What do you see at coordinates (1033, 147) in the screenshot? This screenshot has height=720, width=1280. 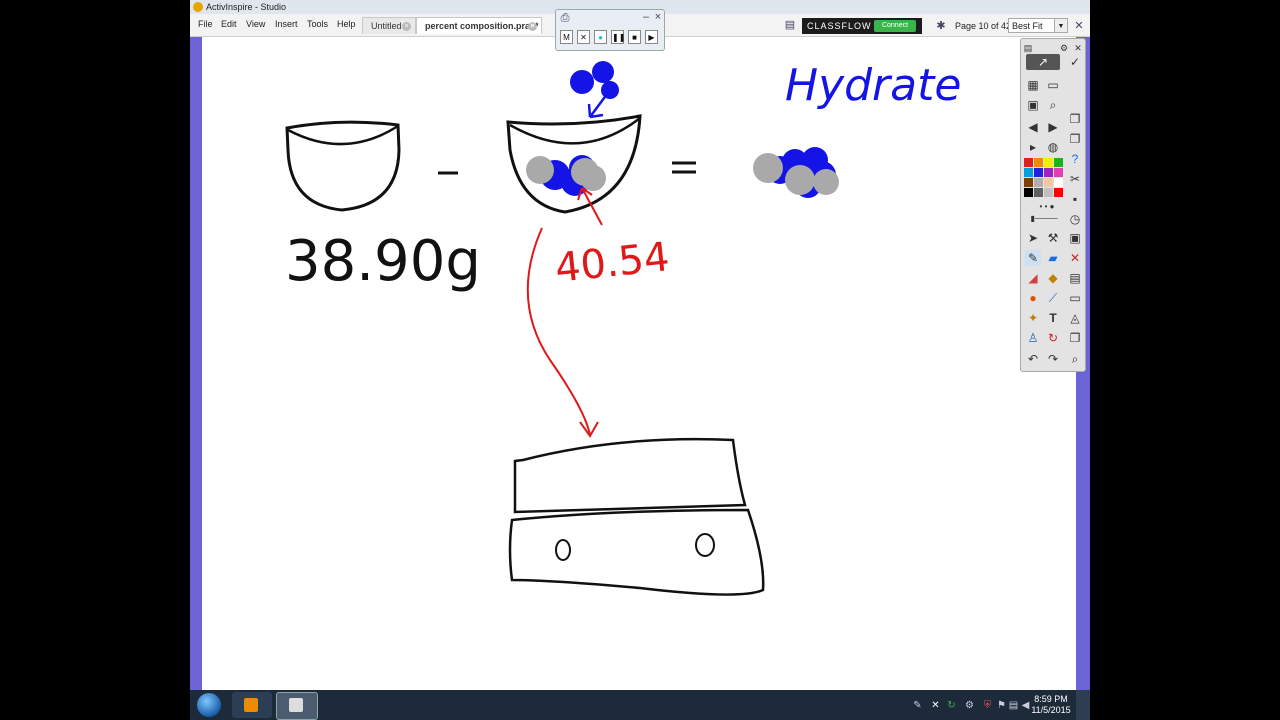 I see `play-icon: ▸` at bounding box center [1033, 147].